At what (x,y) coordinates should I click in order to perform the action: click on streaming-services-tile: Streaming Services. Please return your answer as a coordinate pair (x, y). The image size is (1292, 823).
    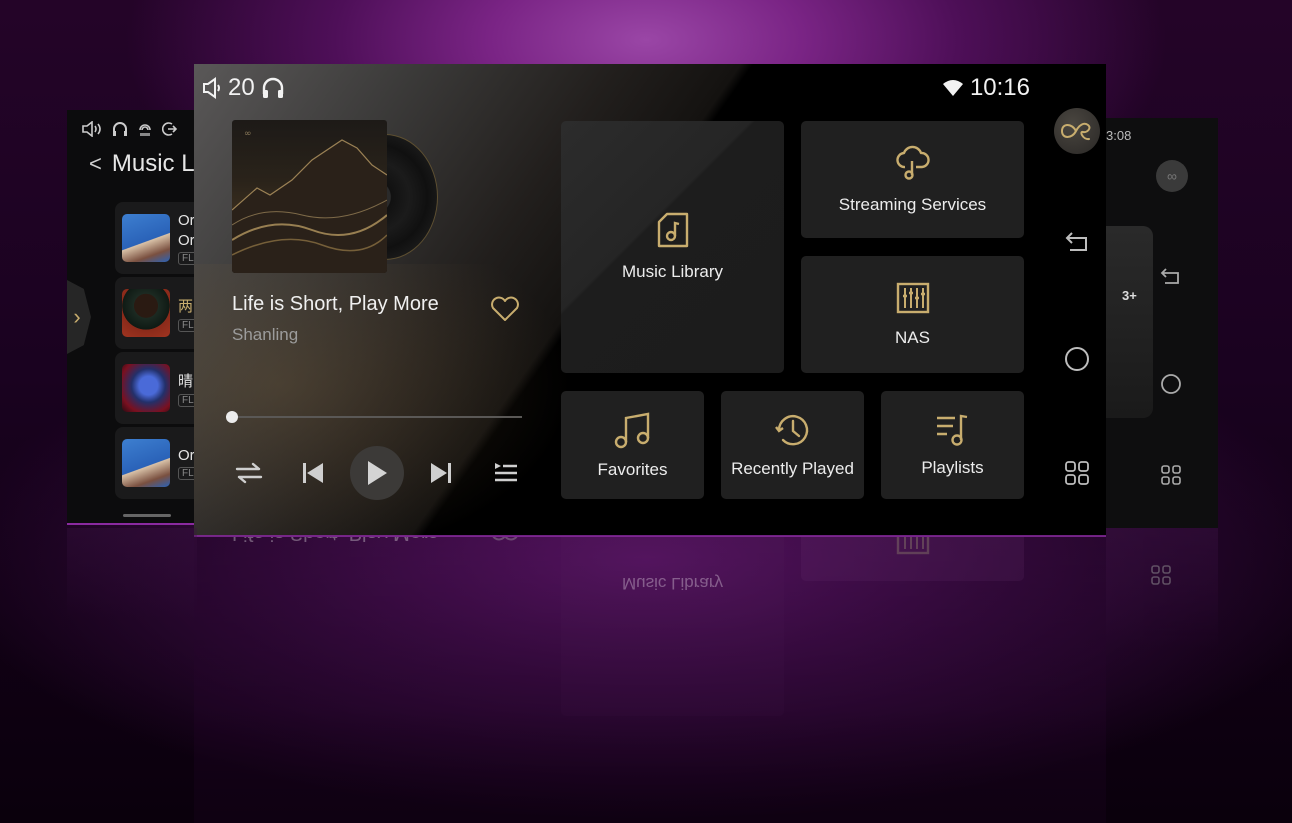
    Looking at the image, I should click on (912, 179).